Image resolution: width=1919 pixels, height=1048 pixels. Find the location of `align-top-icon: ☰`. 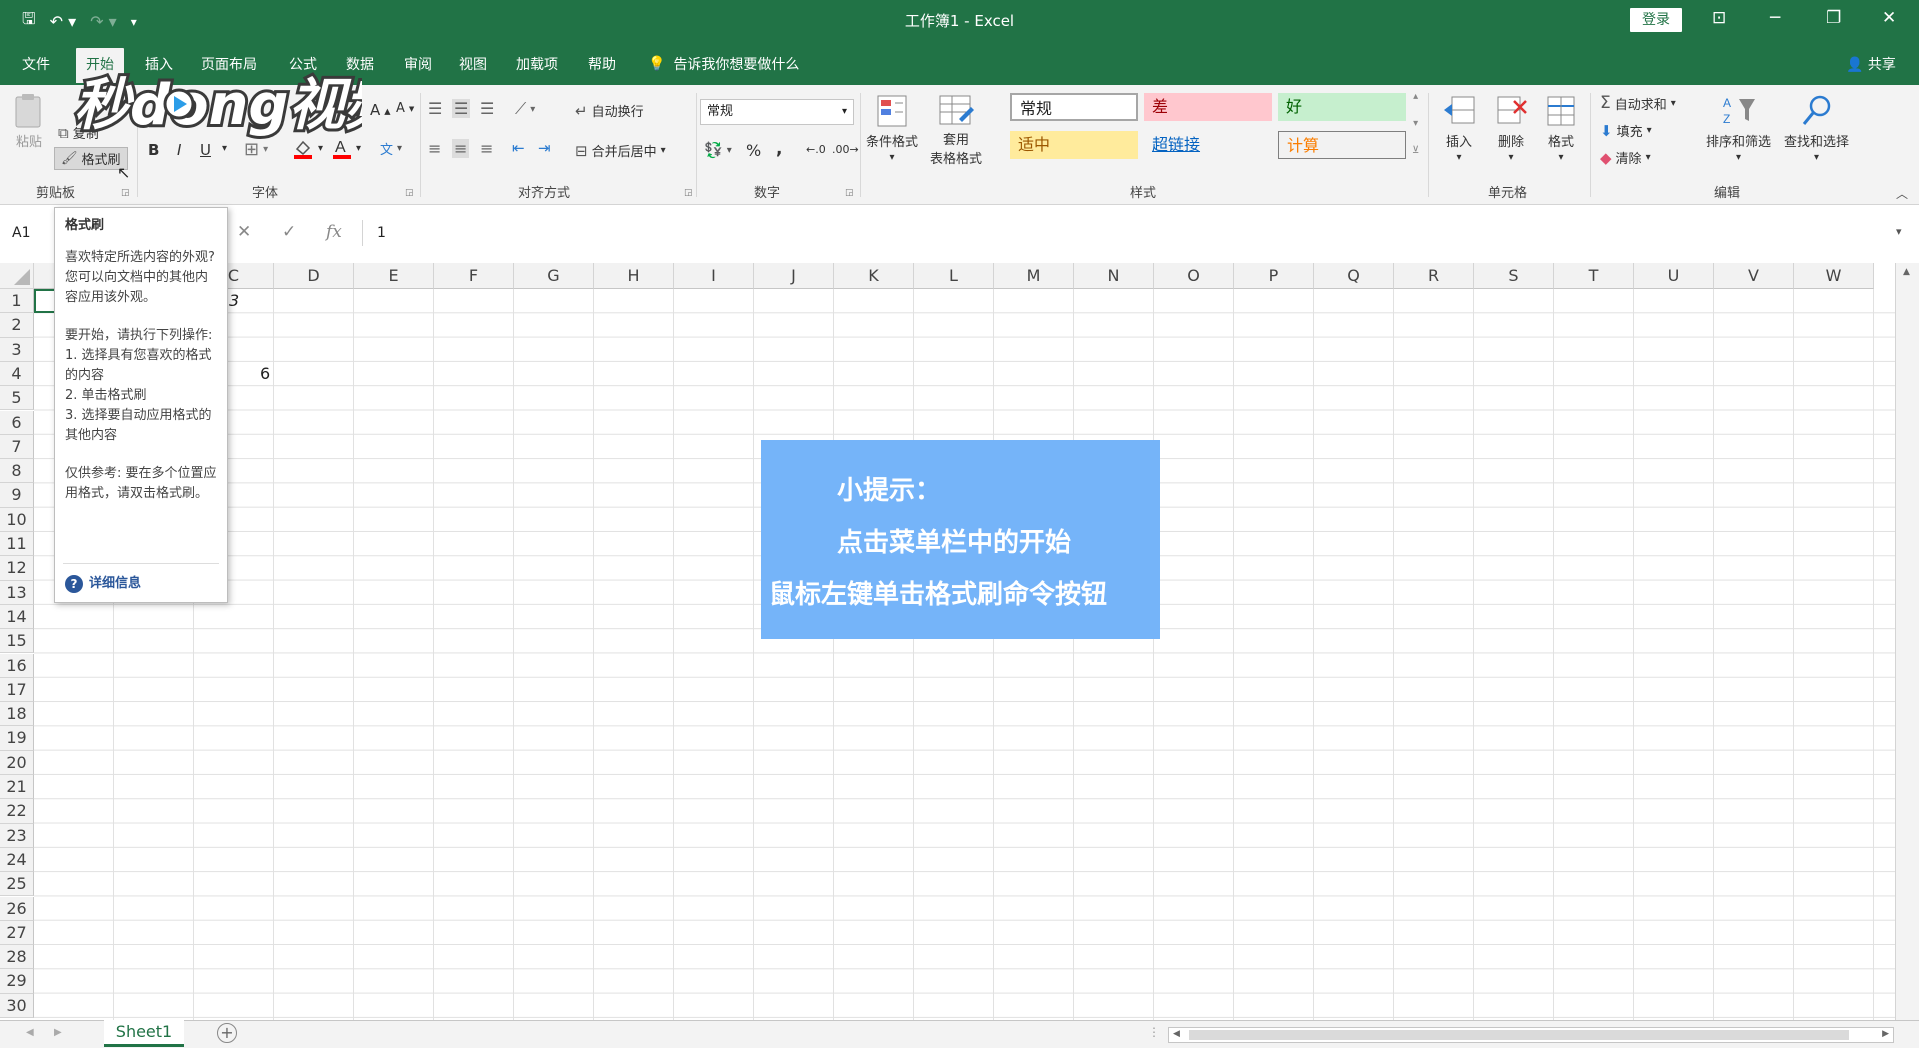

align-top-icon: ☰ is located at coordinates (435, 108).